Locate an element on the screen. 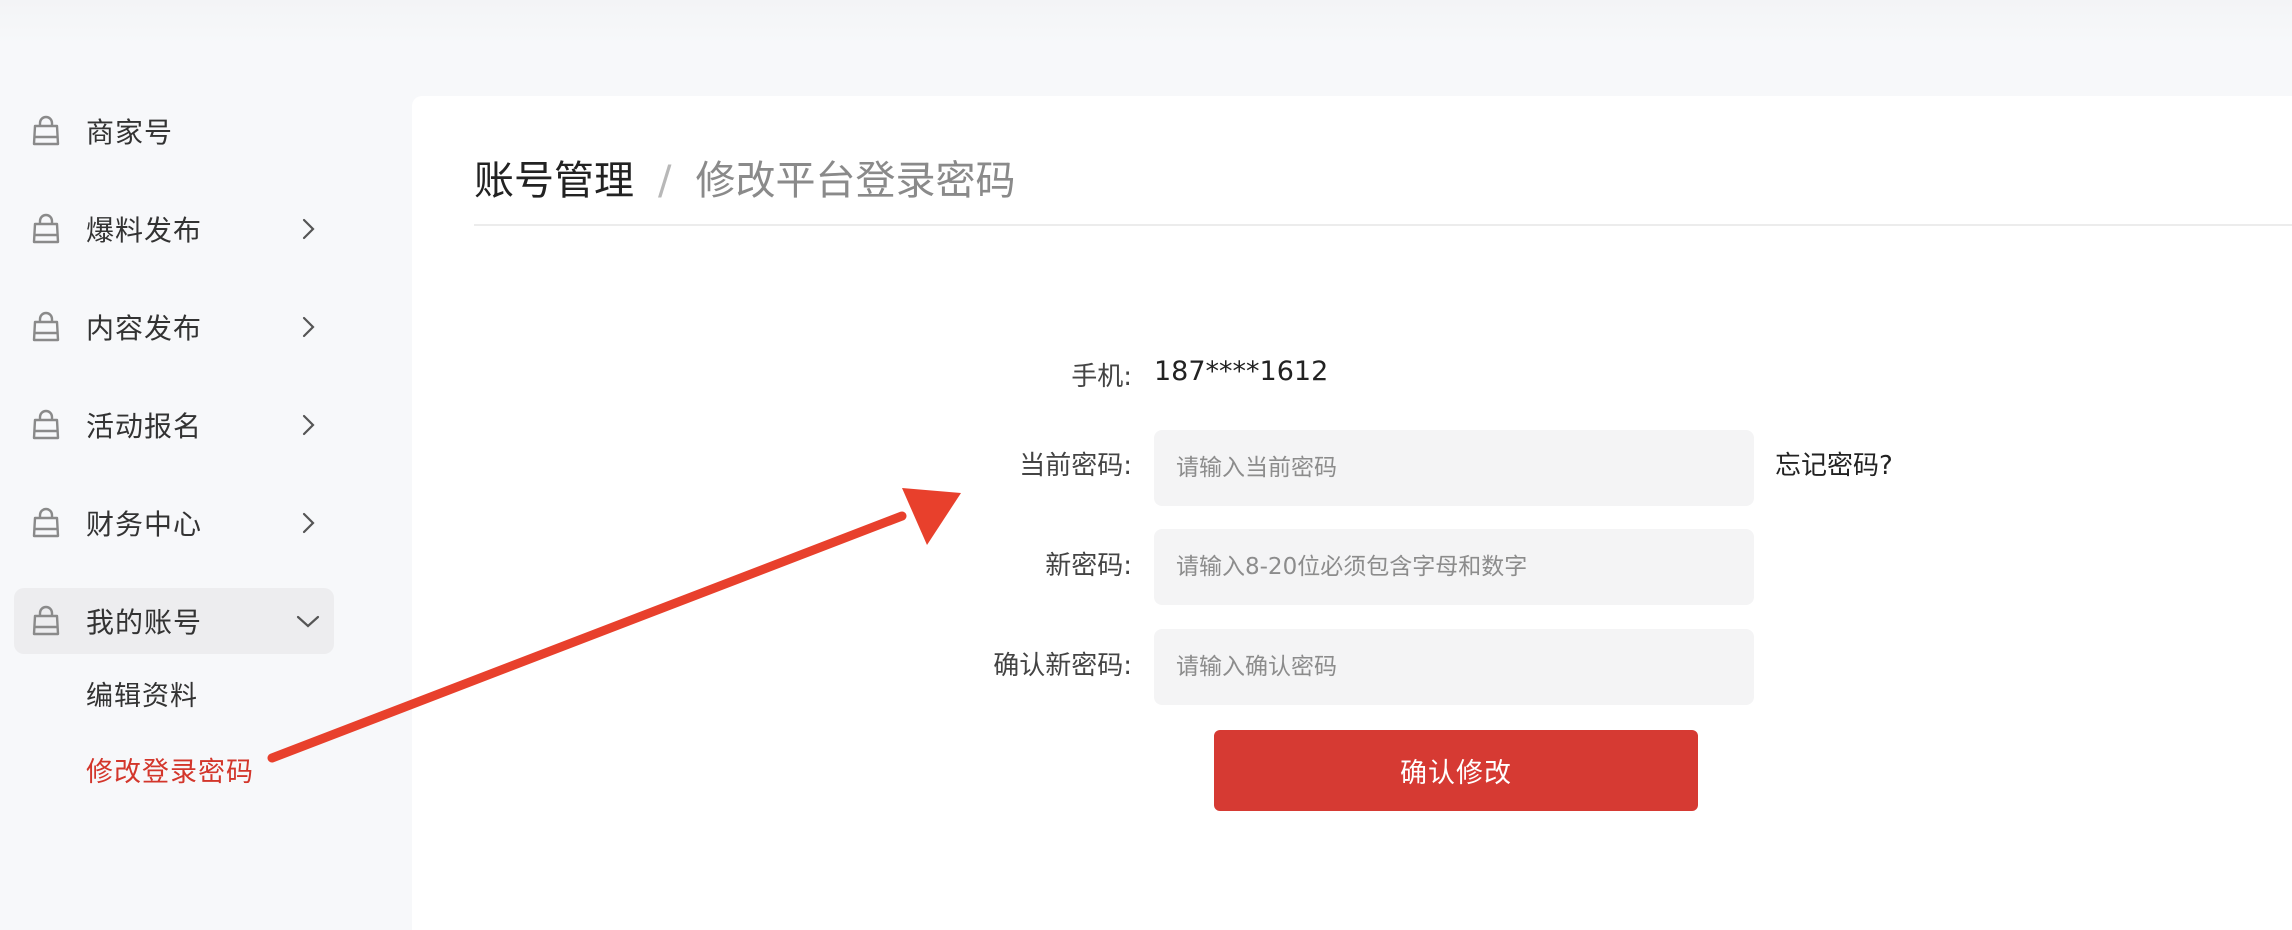  new-password-label: 新密码: is located at coordinates (1088, 566).